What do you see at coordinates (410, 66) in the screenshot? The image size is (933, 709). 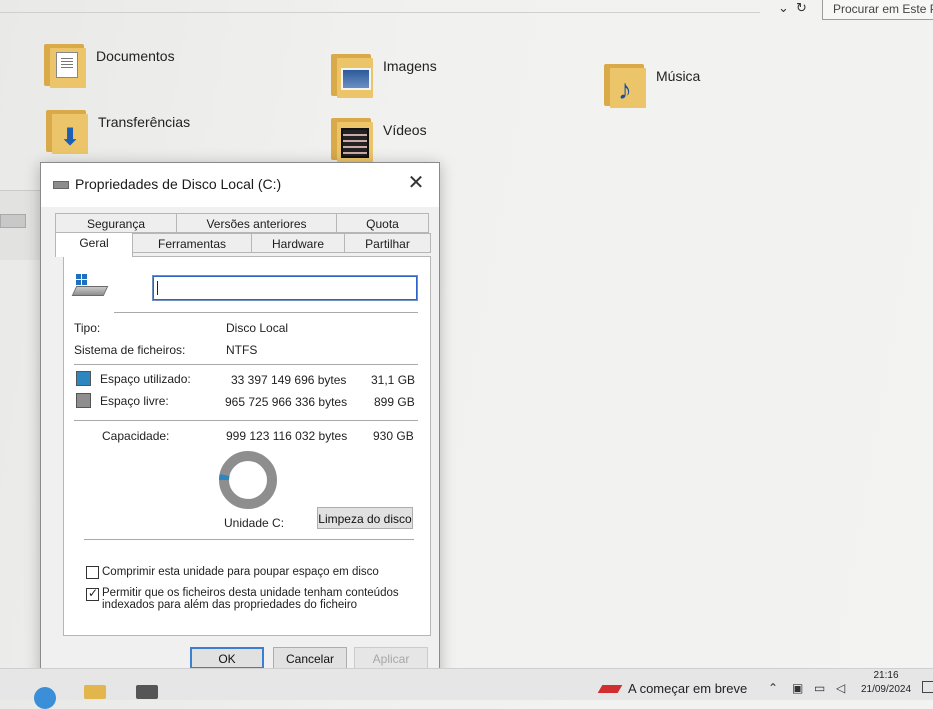 I see `folder-label: Imagens` at bounding box center [410, 66].